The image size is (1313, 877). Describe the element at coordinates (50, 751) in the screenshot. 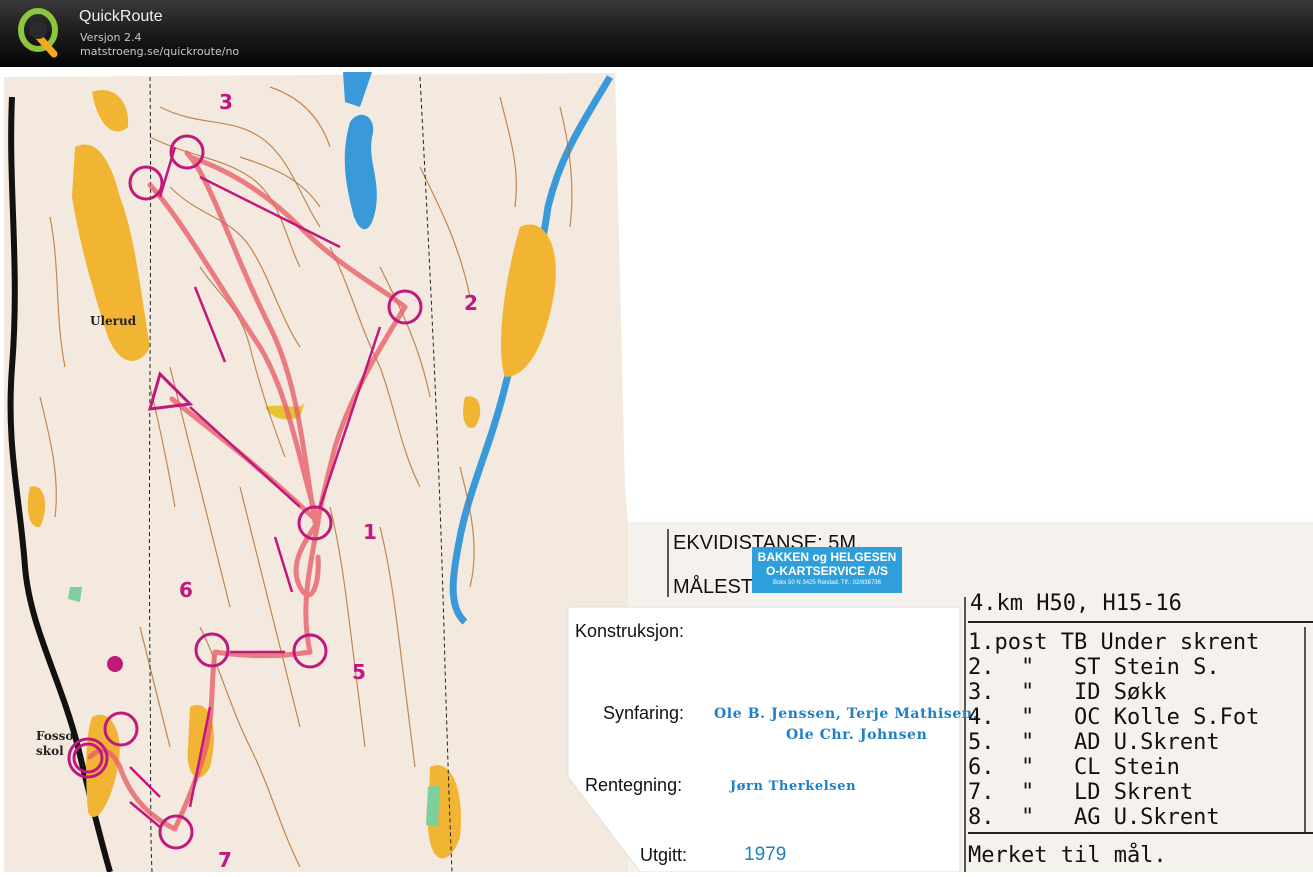

I see `place-name-skol: skol` at that location.